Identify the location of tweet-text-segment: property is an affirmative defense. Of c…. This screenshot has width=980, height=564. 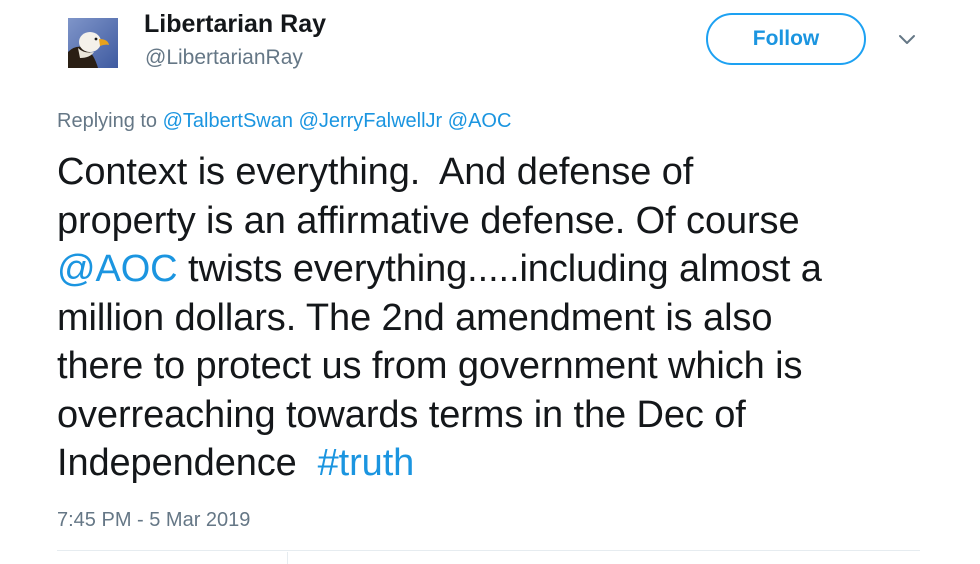
(428, 220).